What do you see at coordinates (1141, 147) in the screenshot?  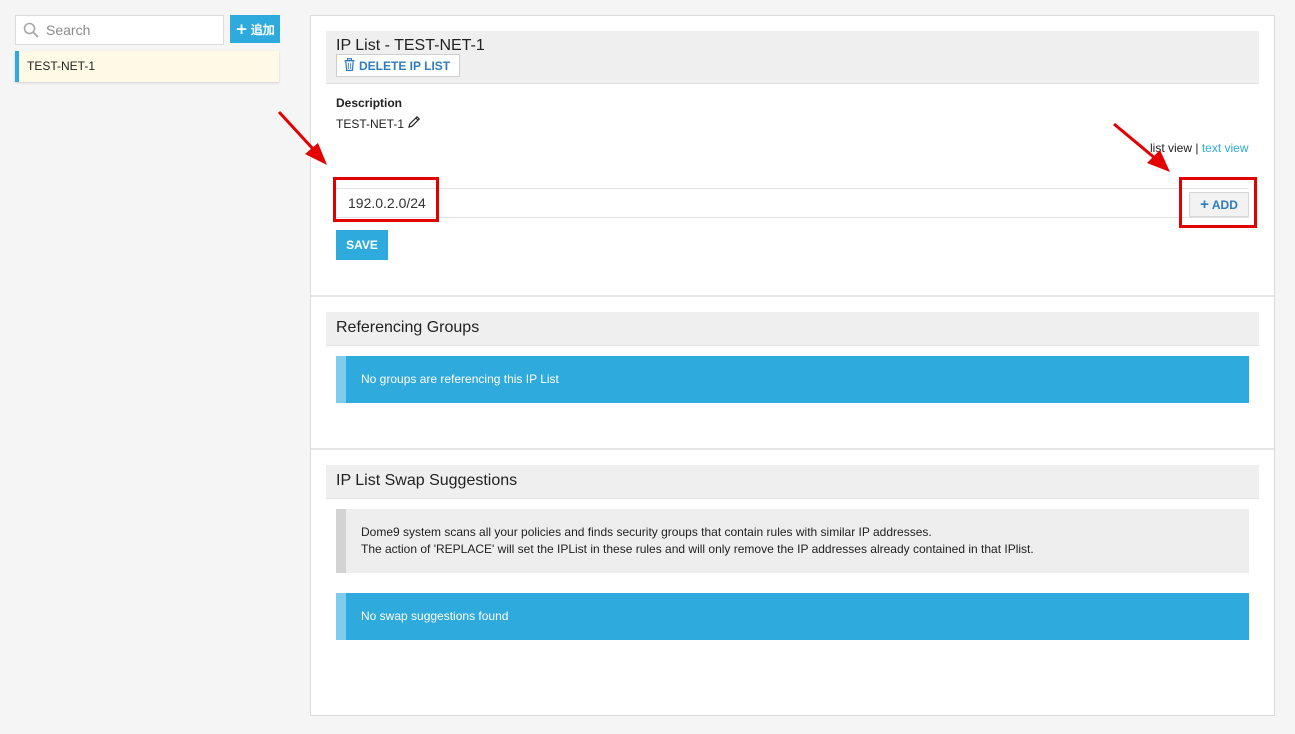 I see `arrow-to-add-button-icon` at bounding box center [1141, 147].